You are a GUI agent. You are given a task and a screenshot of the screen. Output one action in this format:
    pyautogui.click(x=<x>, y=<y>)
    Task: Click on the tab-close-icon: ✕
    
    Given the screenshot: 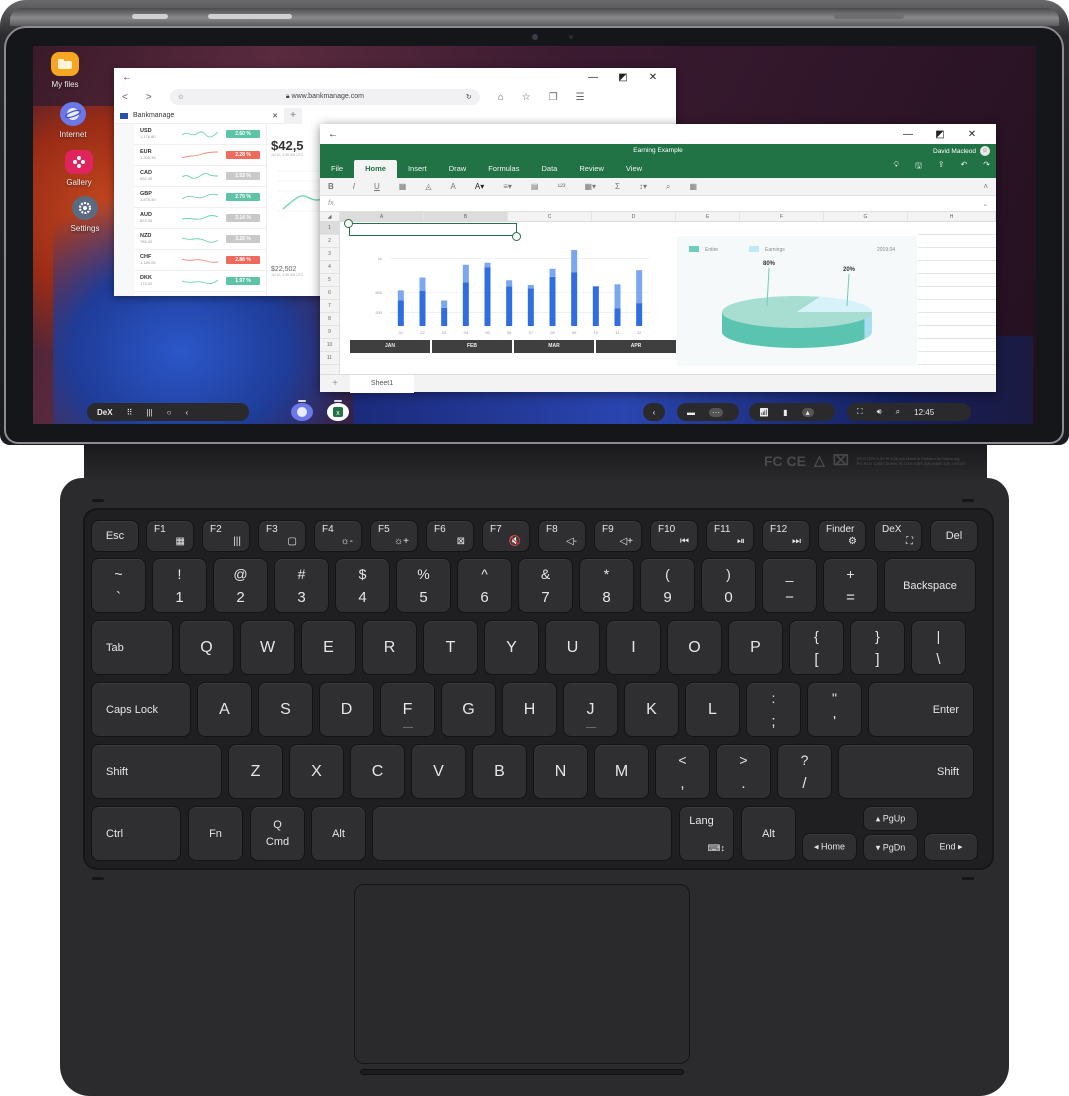 What is the action you would take?
    pyautogui.click(x=275, y=116)
    